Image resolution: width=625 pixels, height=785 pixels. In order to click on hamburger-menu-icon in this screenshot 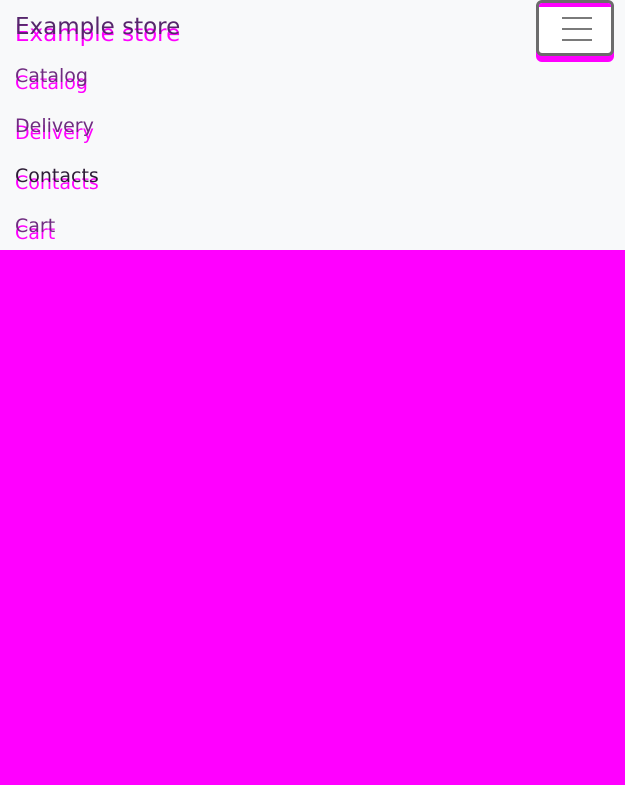, I will do `click(577, 29)`.